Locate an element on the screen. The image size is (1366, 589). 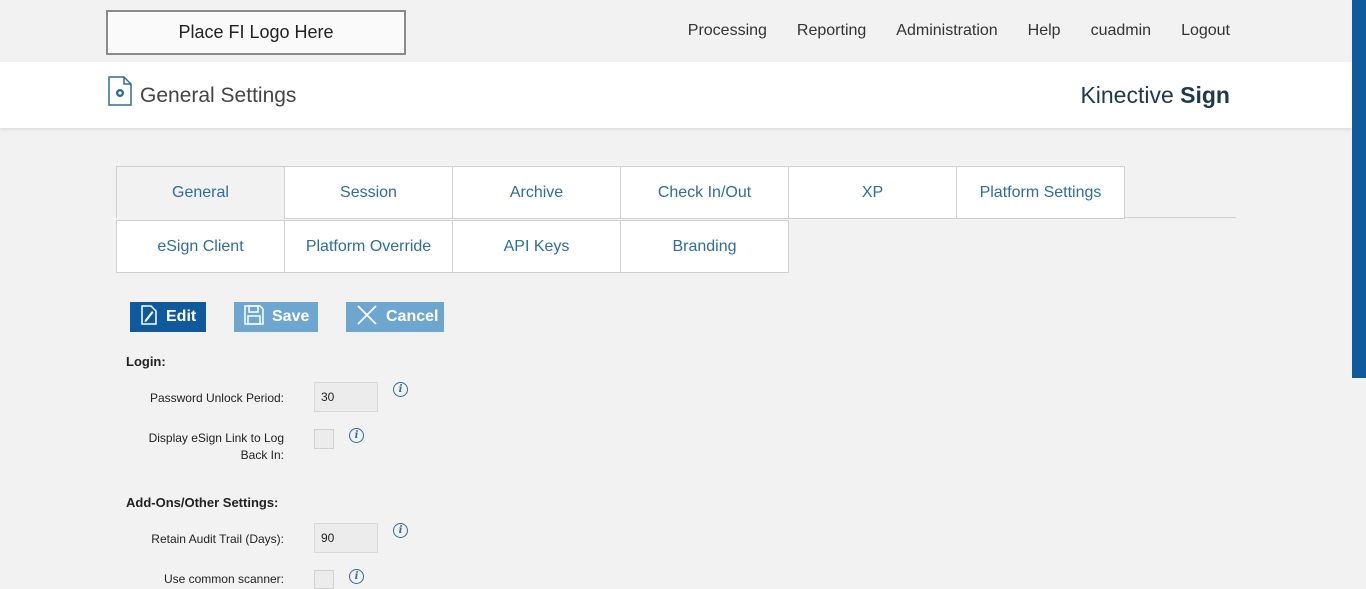
settings-page-icon is located at coordinates (120, 93).